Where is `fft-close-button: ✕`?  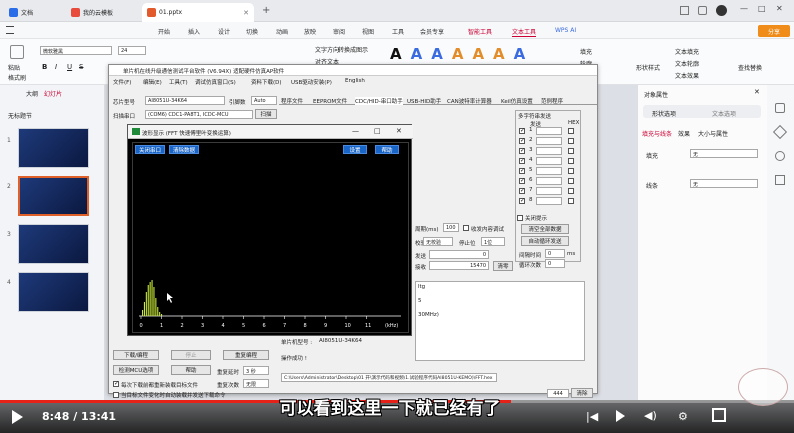
fft-close-button: ✕ is located at coordinates (399, 131).